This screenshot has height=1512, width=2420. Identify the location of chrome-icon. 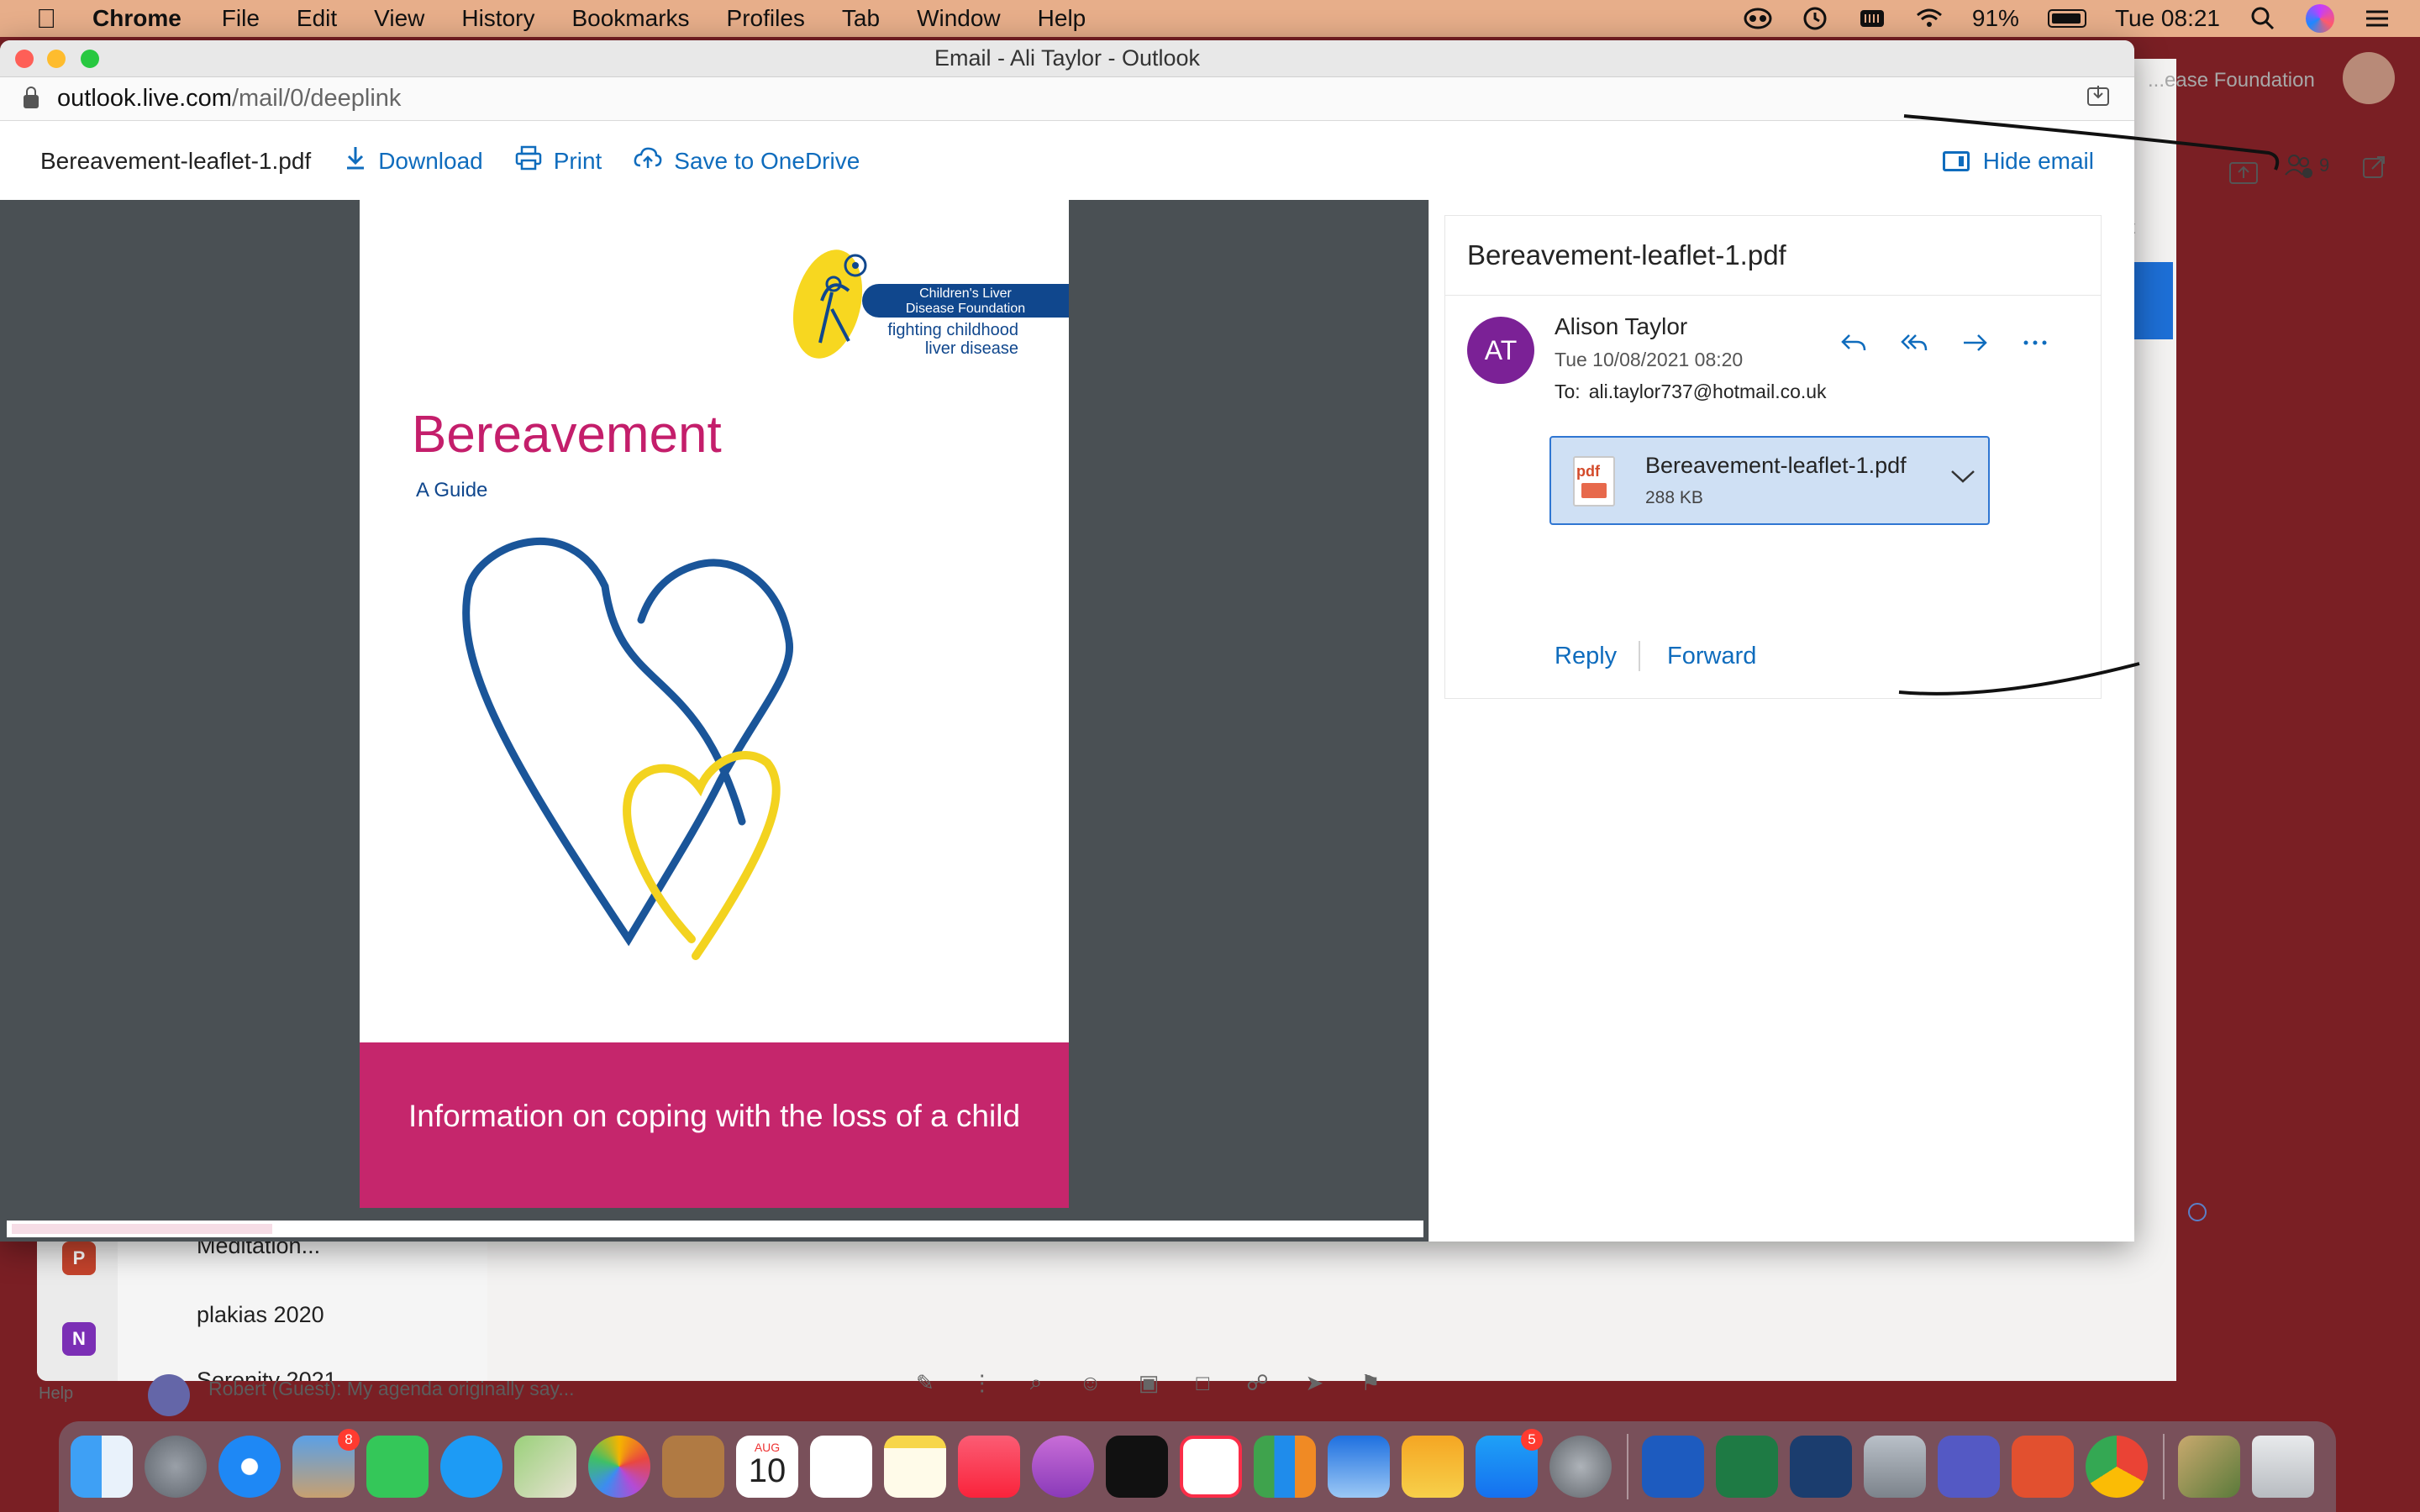
(2117, 1467).